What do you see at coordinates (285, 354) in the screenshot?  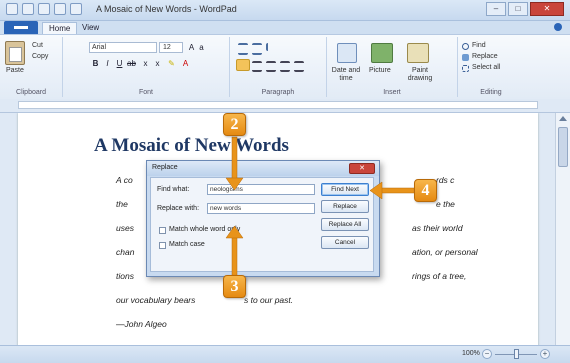 I see `status-bar: 100% − +` at bounding box center [285, 354].